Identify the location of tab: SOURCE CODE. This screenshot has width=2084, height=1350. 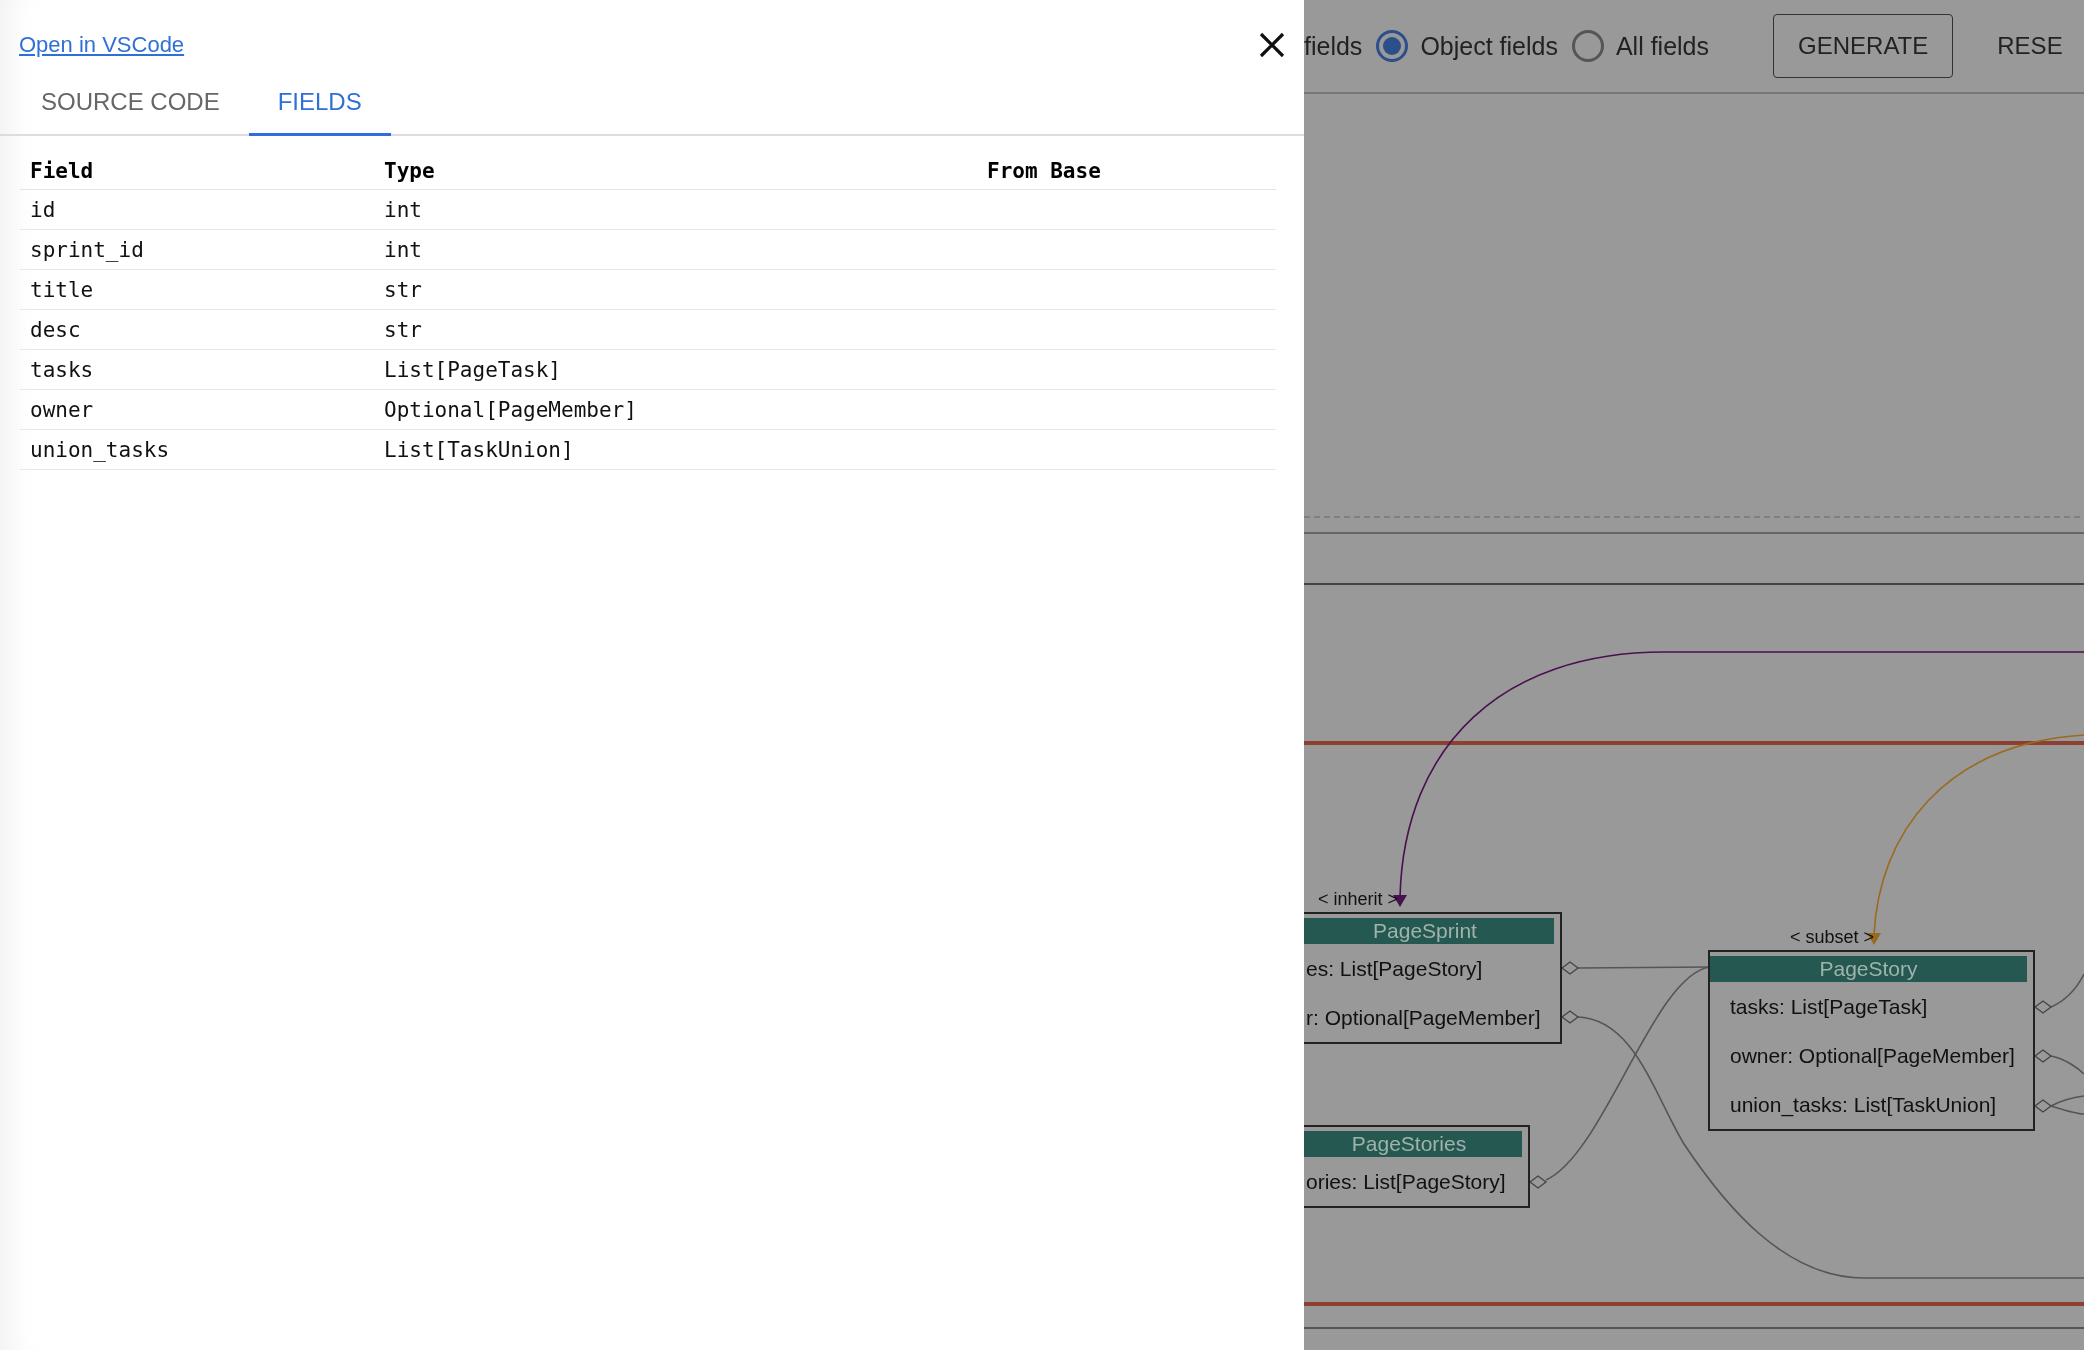
(130, 104).